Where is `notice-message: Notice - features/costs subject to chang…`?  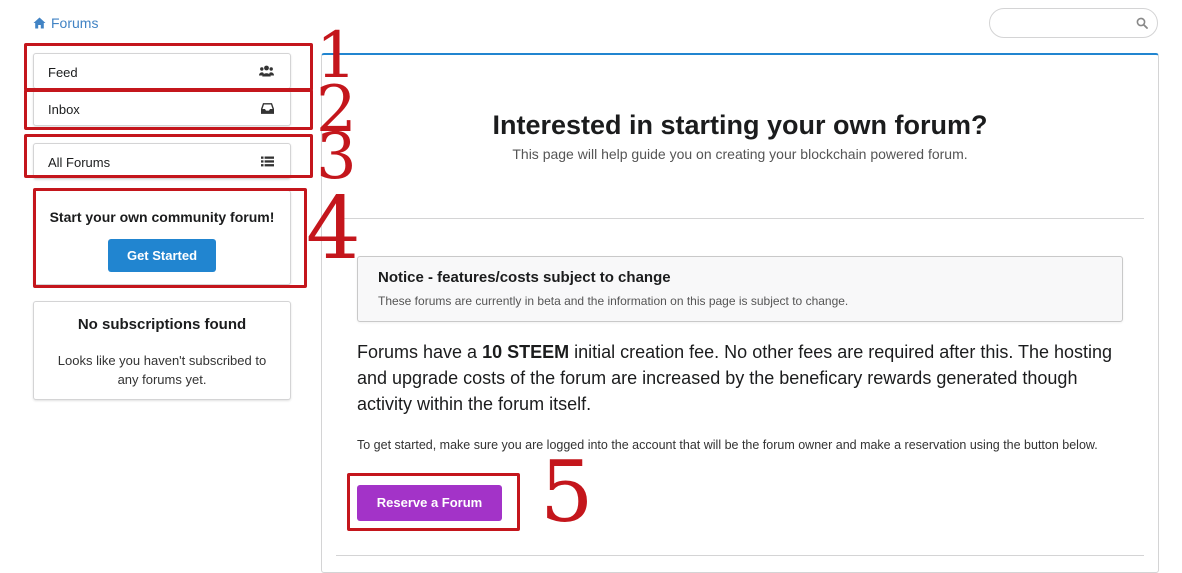 notice-message: Notice - features/costs subject to chang… is located at coordinates (740, 289).